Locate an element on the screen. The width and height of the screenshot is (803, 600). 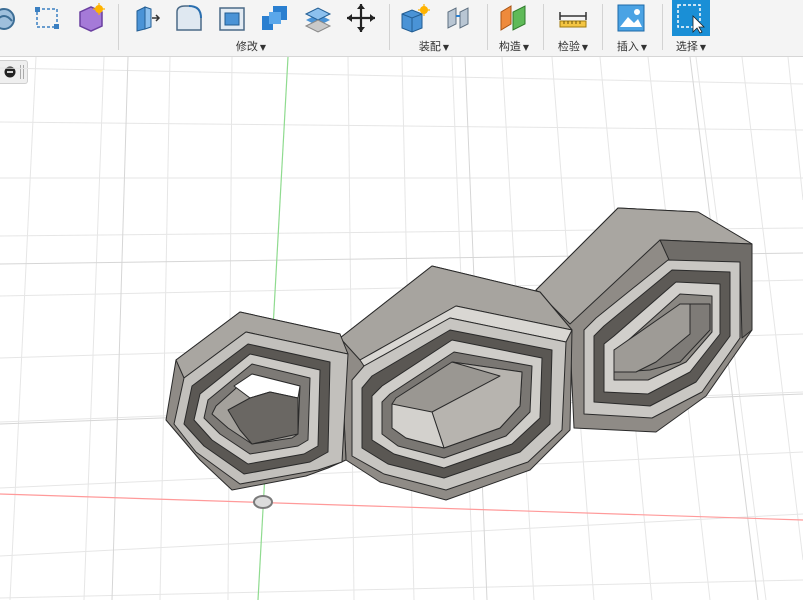
offset-plane-icon is located at coordinates (513, 18).